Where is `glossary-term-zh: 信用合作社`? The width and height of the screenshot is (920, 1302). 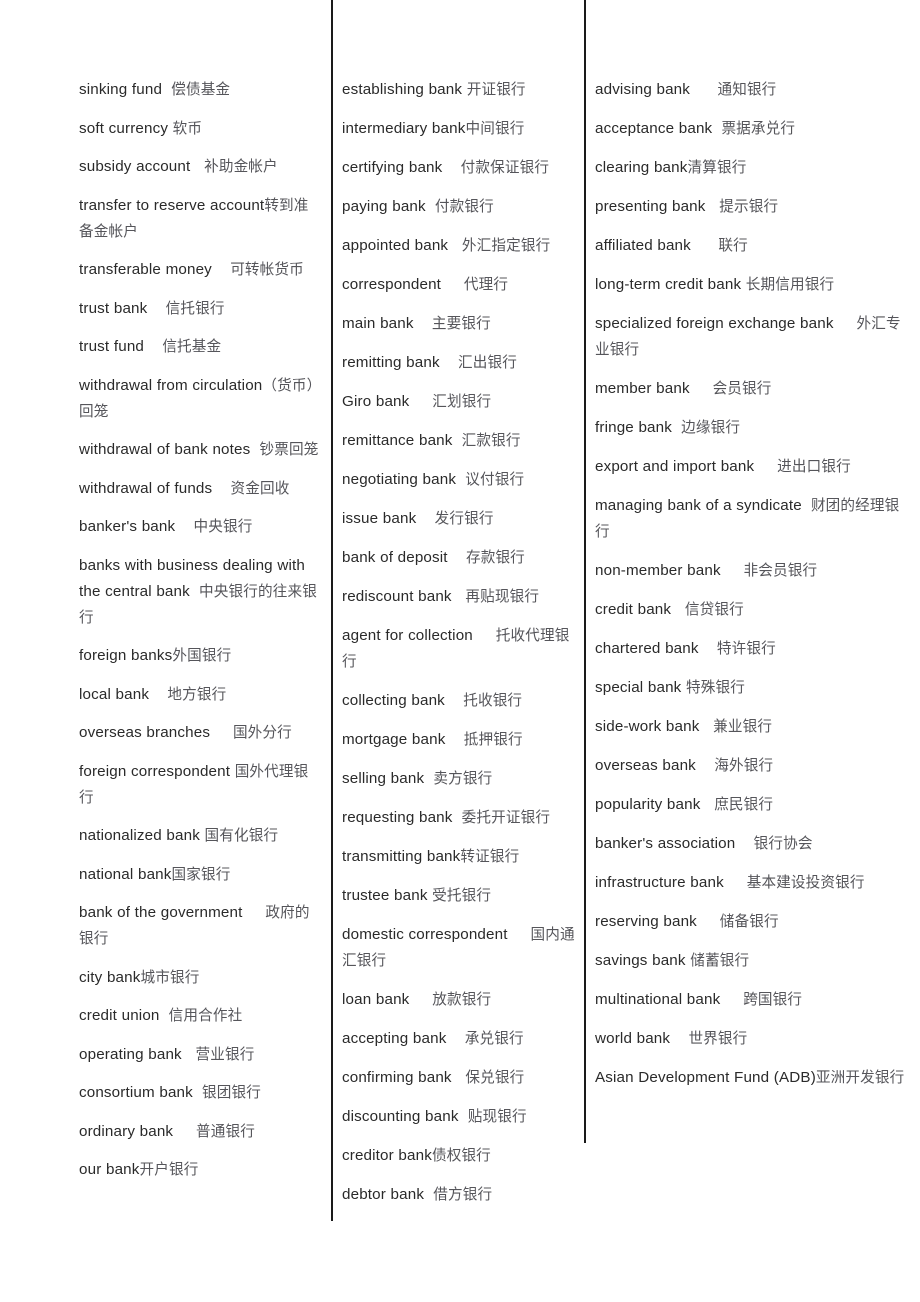 glossary-term-zh: 信用合作社 is located at coordinates (205, 1015).